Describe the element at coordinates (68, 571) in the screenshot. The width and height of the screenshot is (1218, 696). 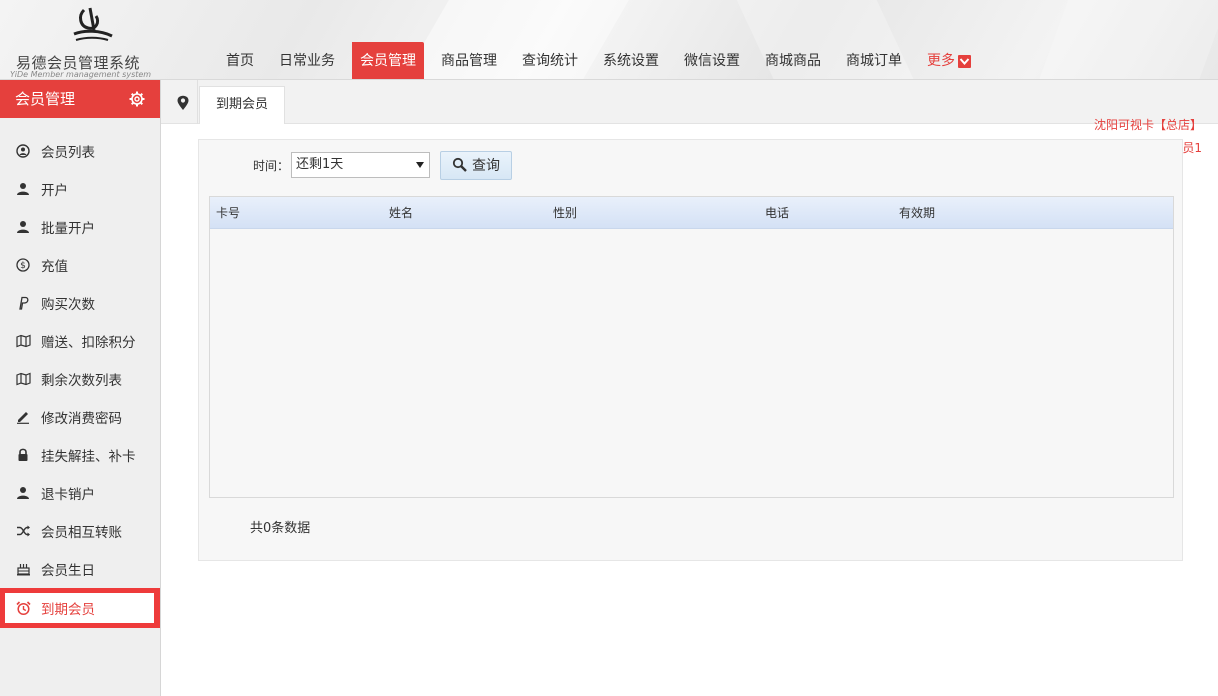
I see `sidebar-item-label: 会员生日` at that location.